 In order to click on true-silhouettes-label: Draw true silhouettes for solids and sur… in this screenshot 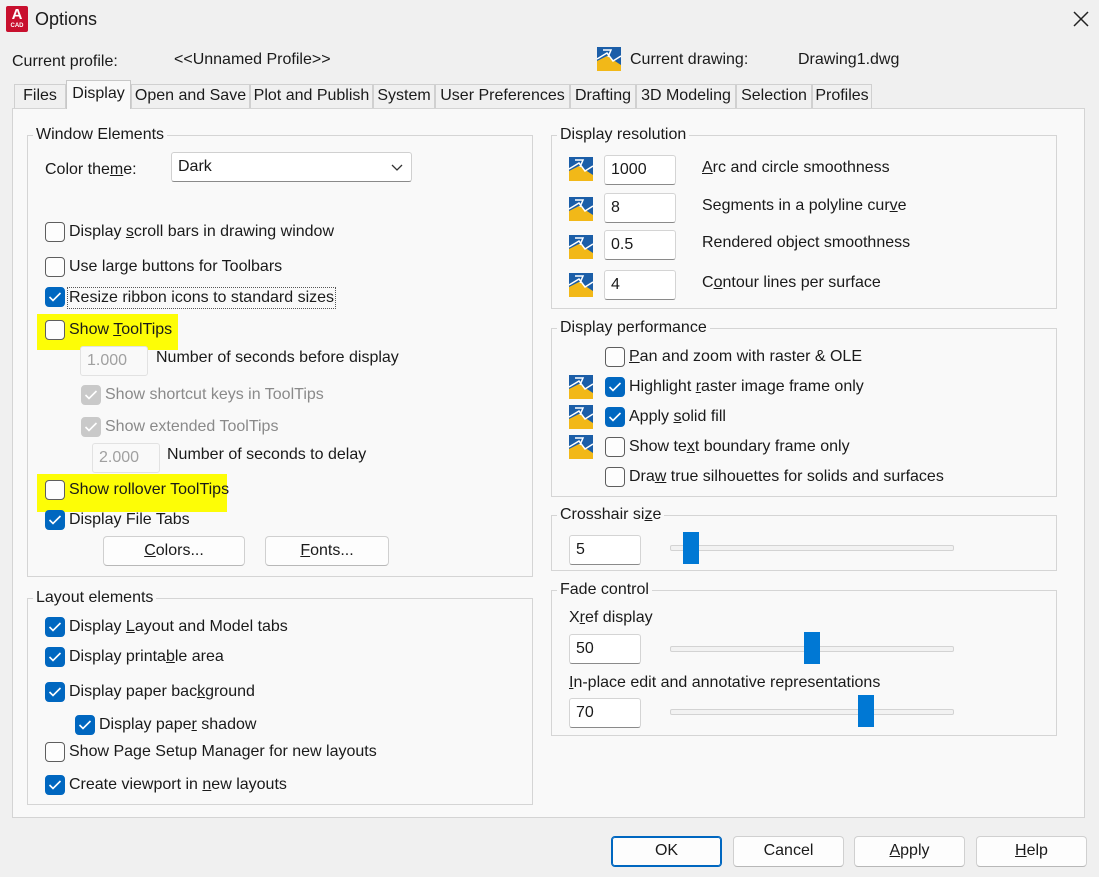, I will do `click(786, 476)`.